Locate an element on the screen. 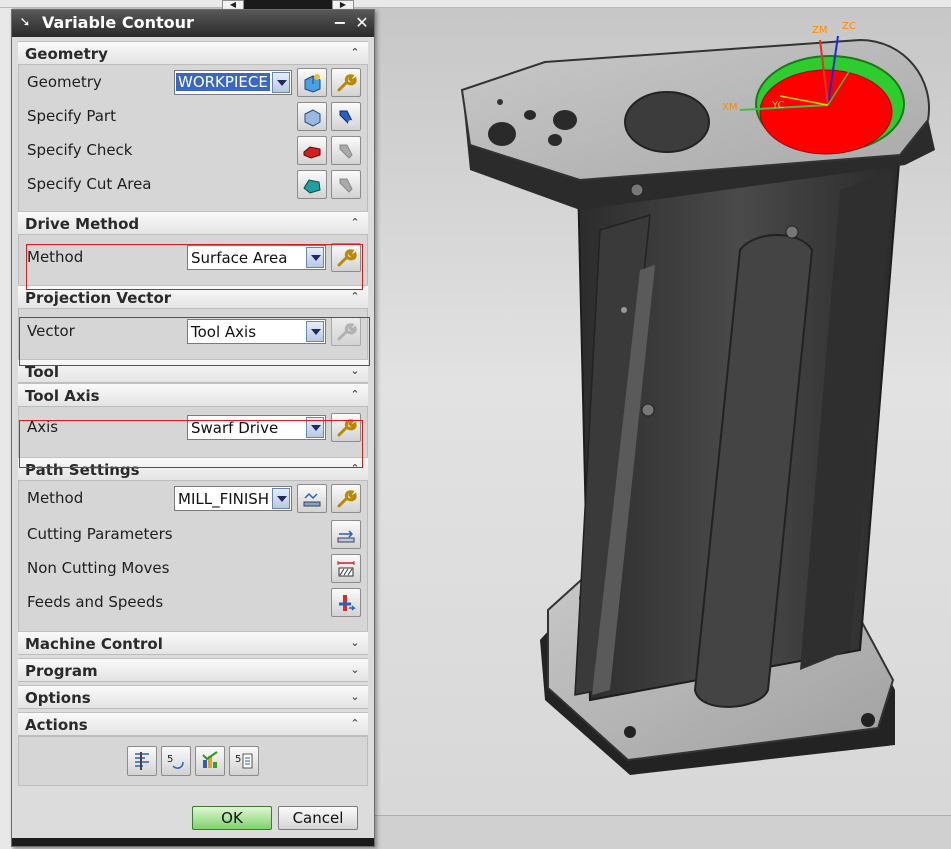 The width and height of the screenshot is (951, 849). specify-check-label: Specify Check is located at coordinates (80, 150).